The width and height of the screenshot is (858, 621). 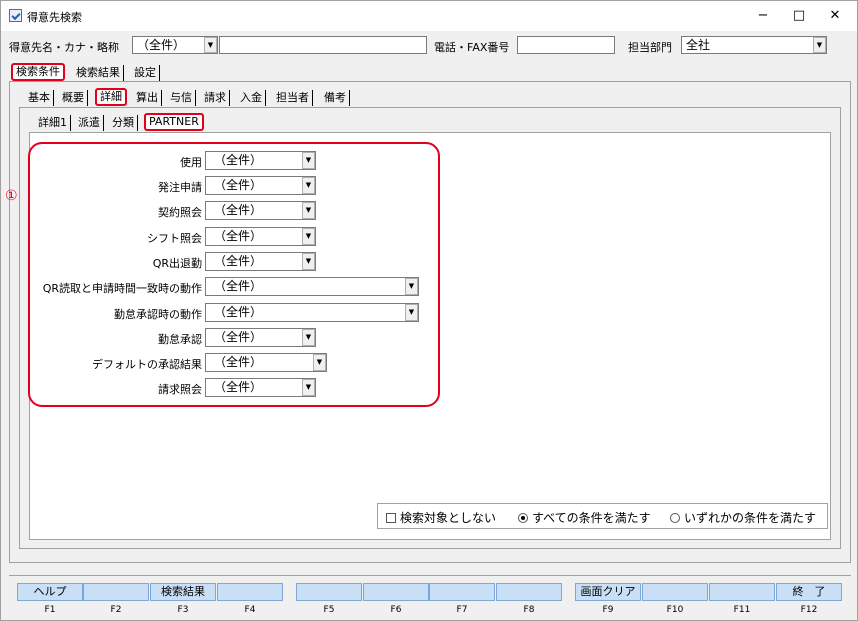 What do you see at coordinates (145, 73) in the screenshot?
I see `tab-settings: 設定` at bounding box center [145, 73].